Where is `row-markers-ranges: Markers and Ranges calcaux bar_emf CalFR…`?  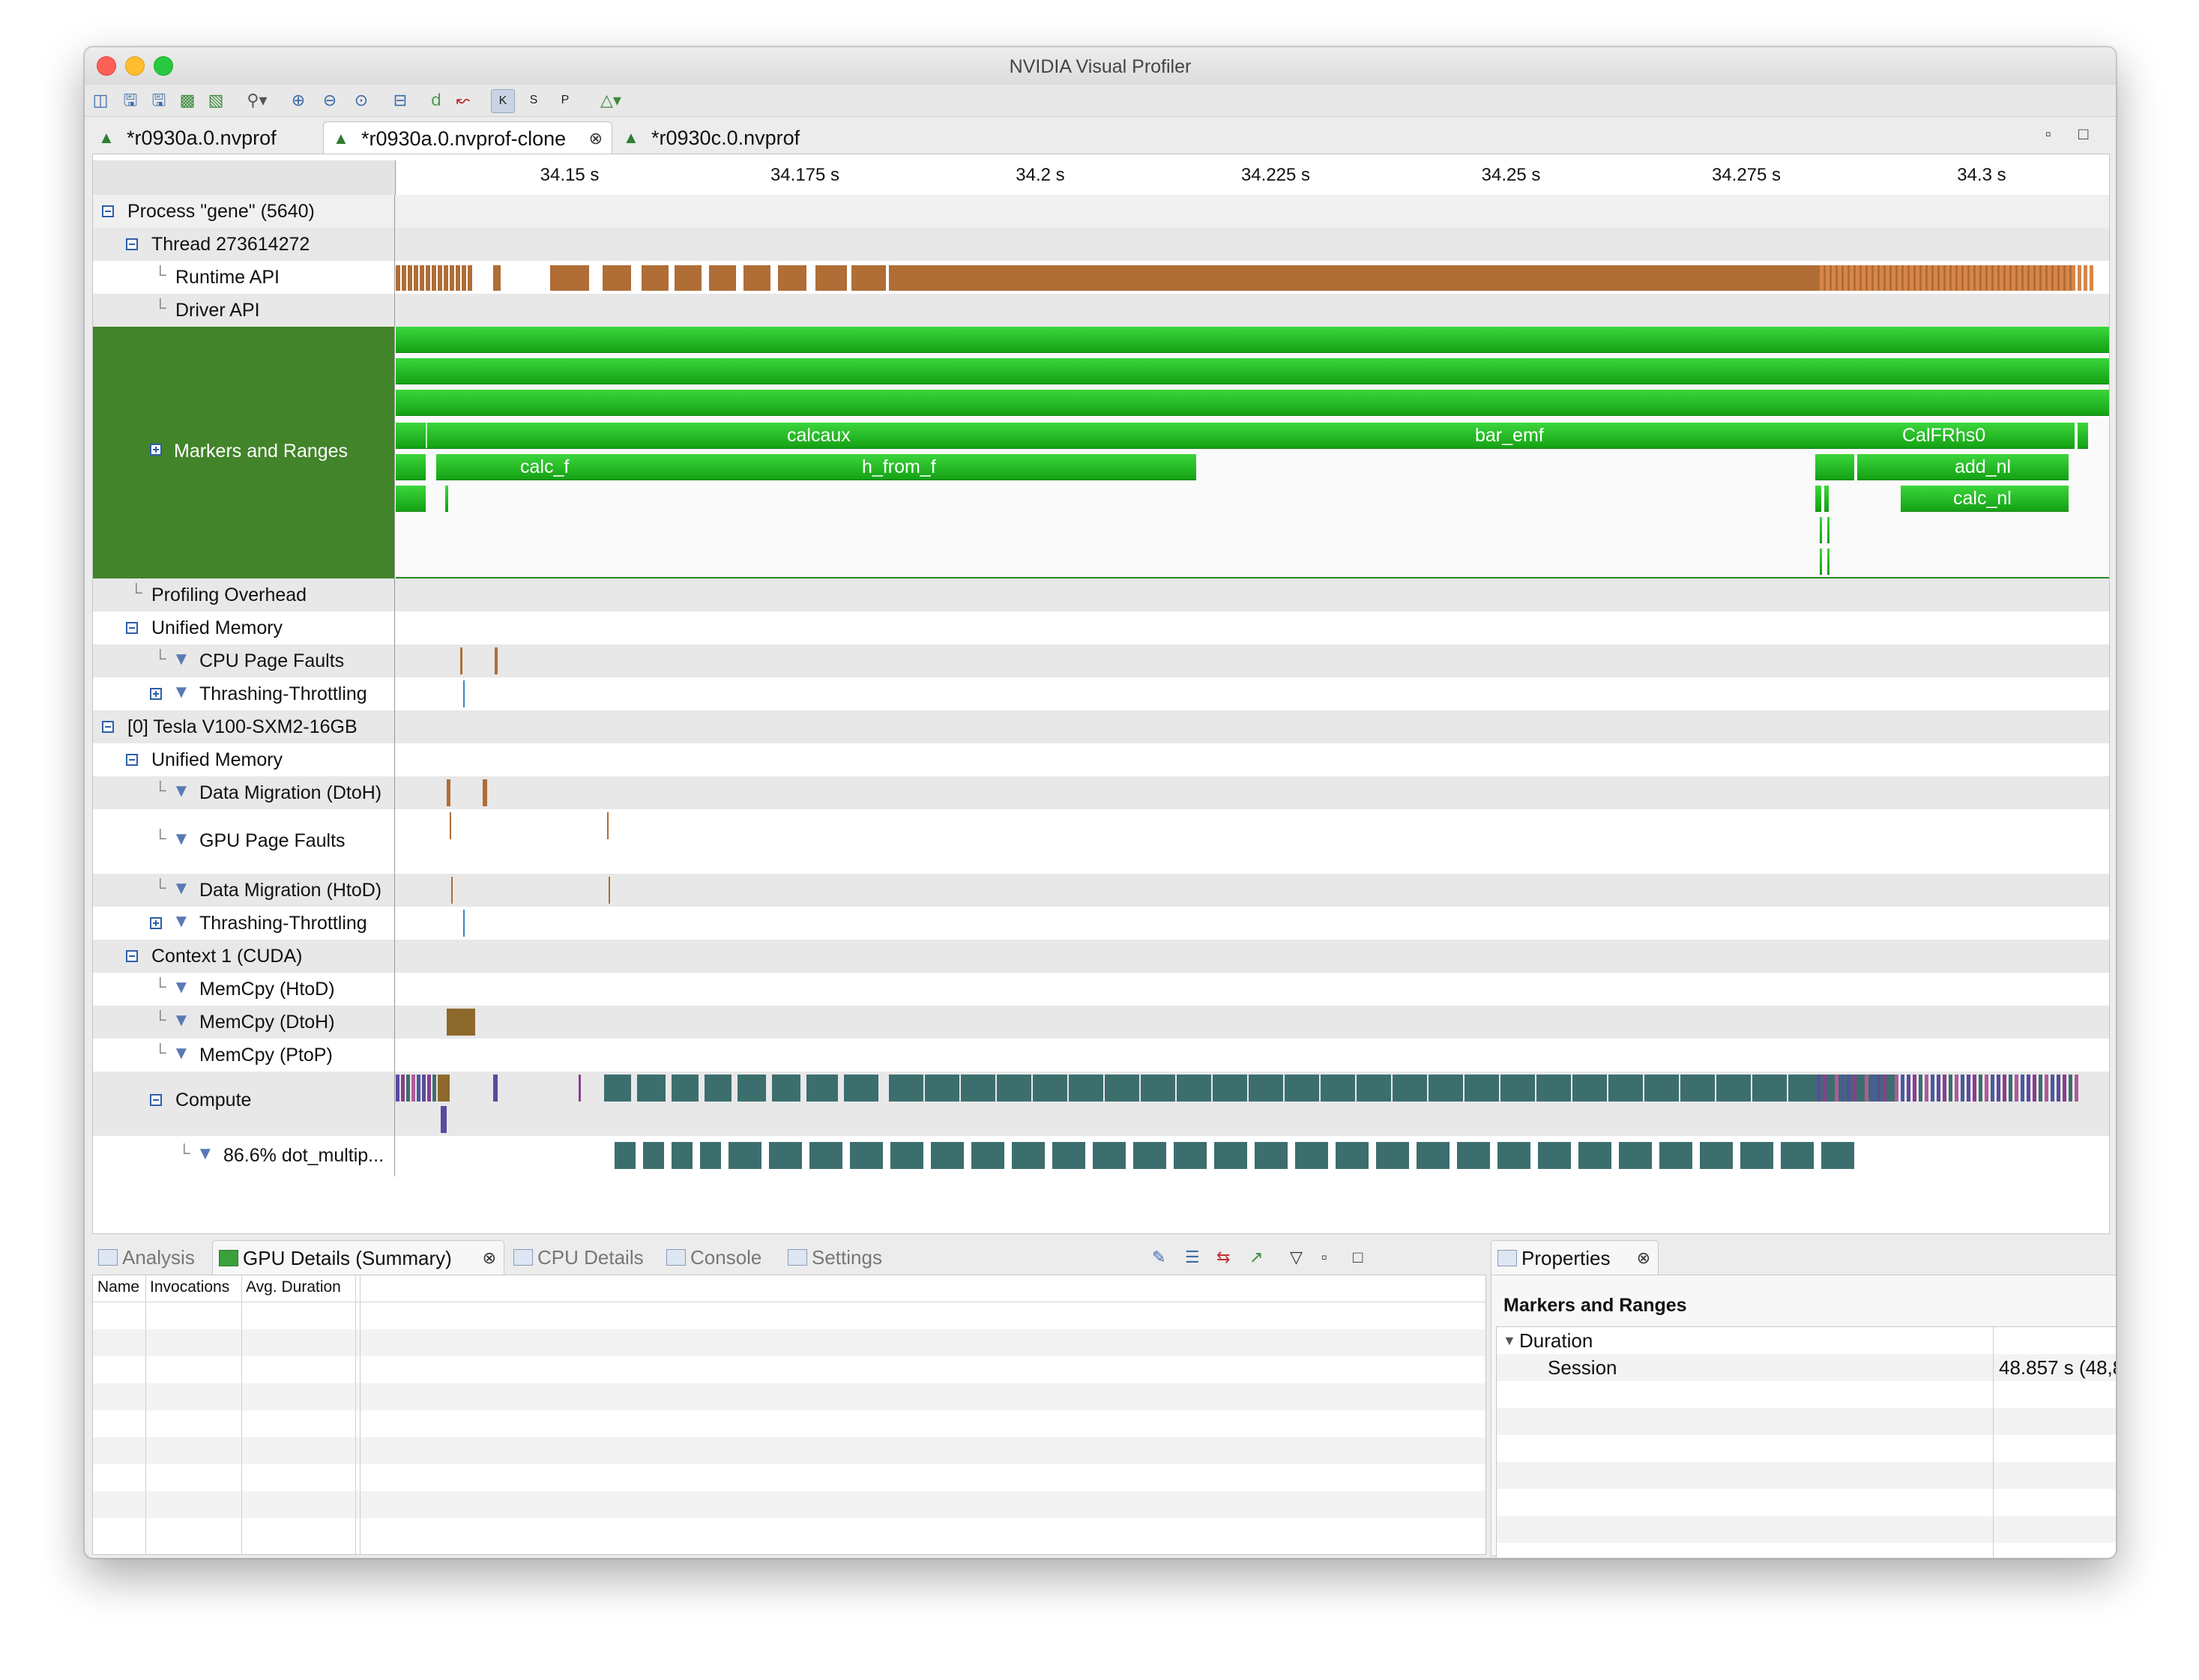 row-markers-ranges: Markers and Ranges calcaux bar_emf CalFR… is located at coordinates (1101, 452).